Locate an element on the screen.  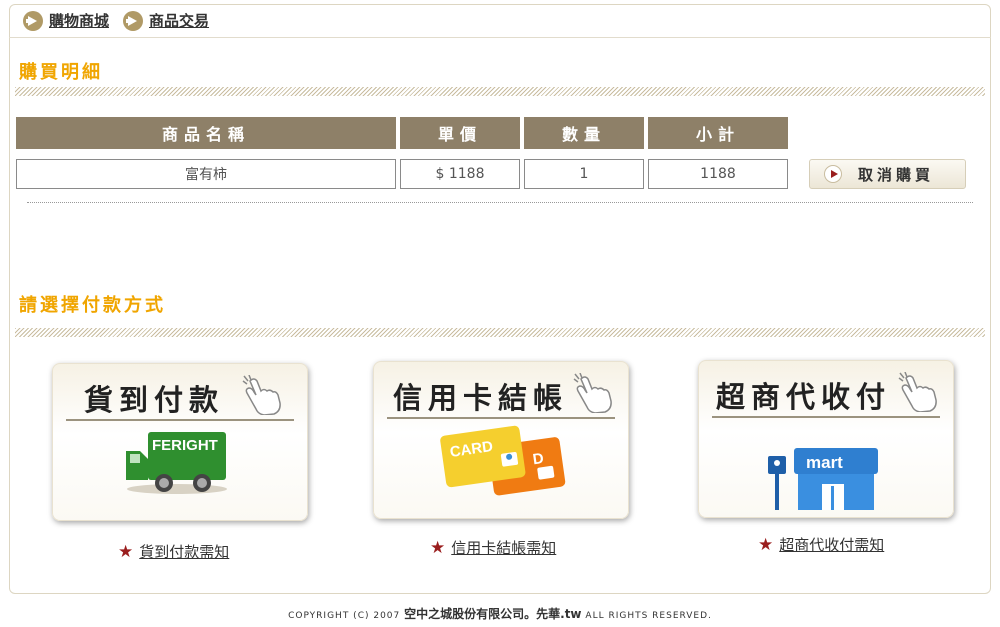
payment-option-credit-card: 信用卡結帳 D CARD is located at coordinates (501, 440).